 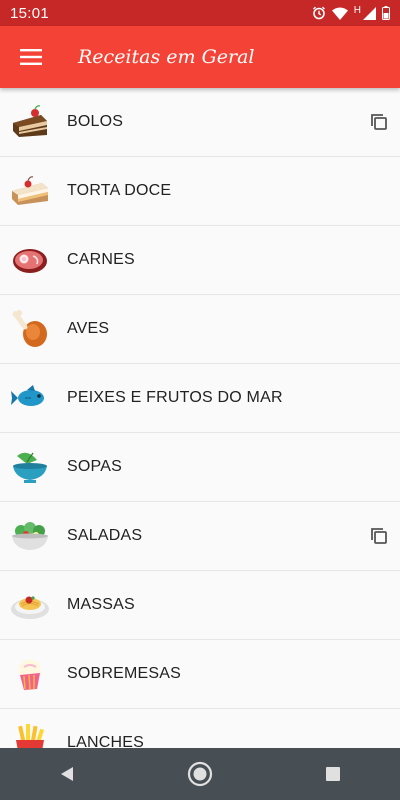 I want to click on category-row-bolos: BOLOS, so click(x=200, y=122).